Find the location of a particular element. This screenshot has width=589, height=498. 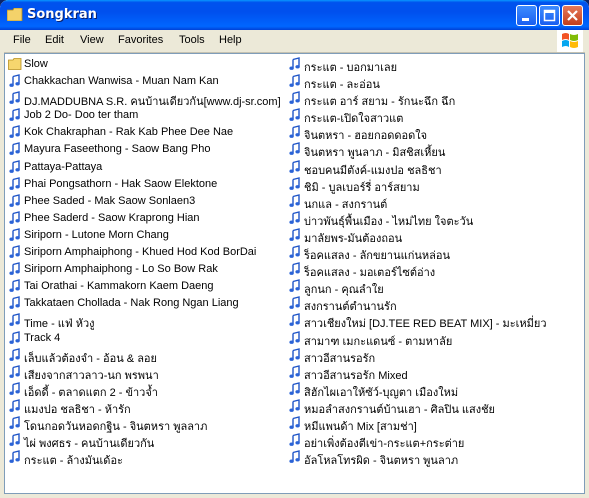

file-item: เสียงจากสาวลาว-นก พรพนา is located at coordinates (143, 373).